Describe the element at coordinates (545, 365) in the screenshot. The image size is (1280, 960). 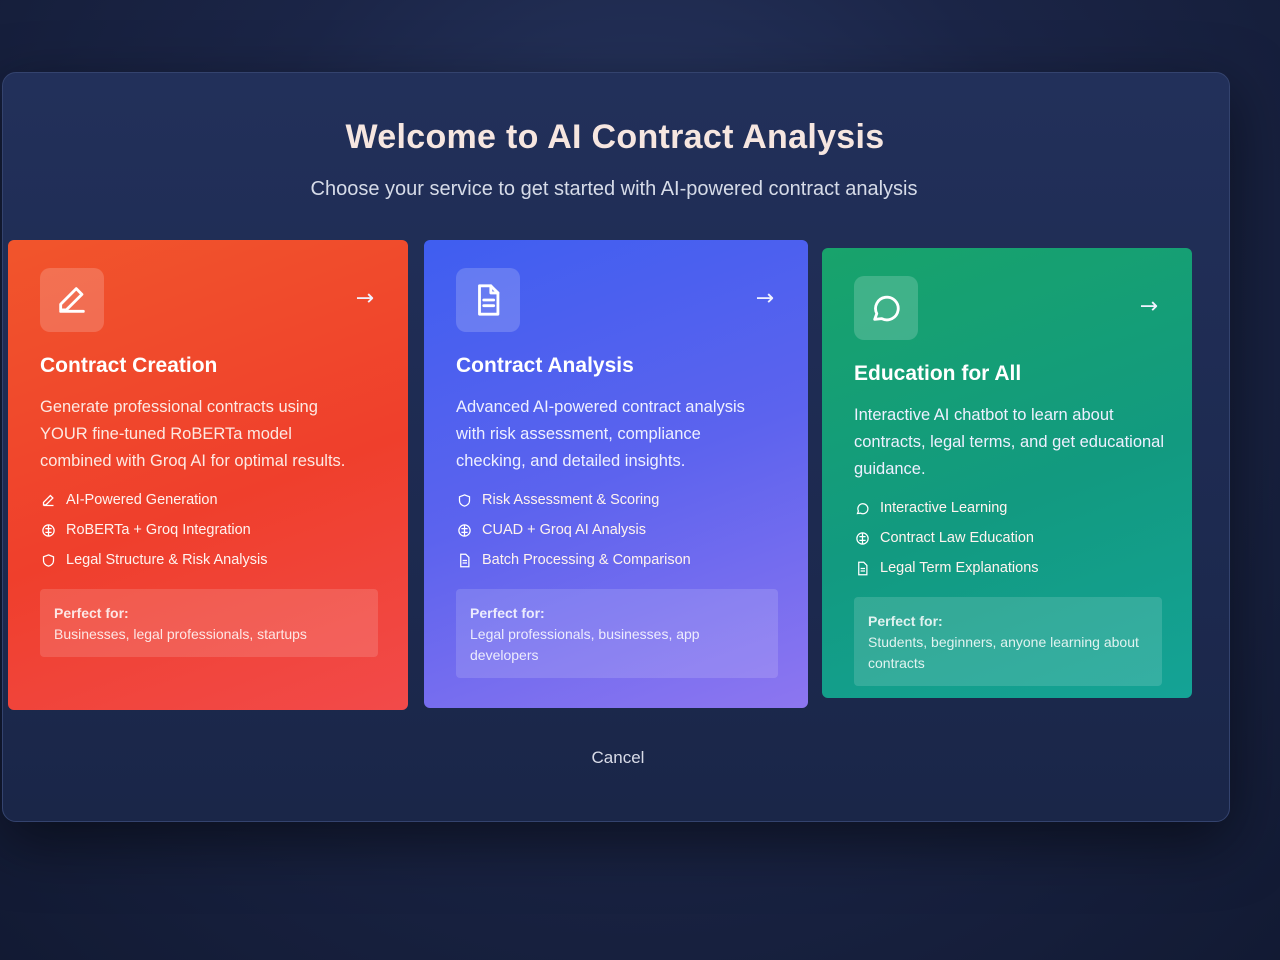
I see `card-title: Contract Analysis` at that location.